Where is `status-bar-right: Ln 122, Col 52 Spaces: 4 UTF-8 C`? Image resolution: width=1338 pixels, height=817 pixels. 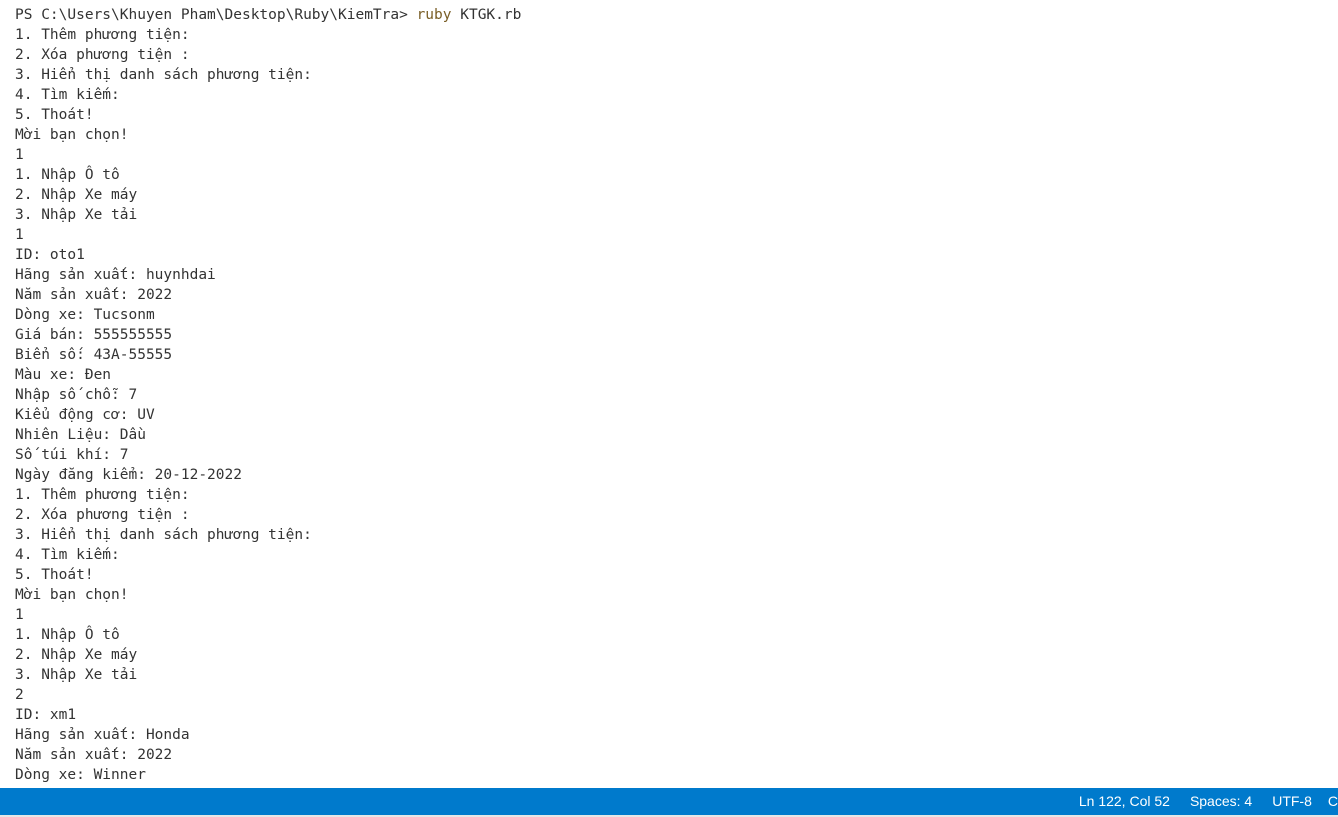 status-bar-right: Ln 122, Col 52 Spaces: 4 UTF-8 C is located at coordinates (1203, 801).